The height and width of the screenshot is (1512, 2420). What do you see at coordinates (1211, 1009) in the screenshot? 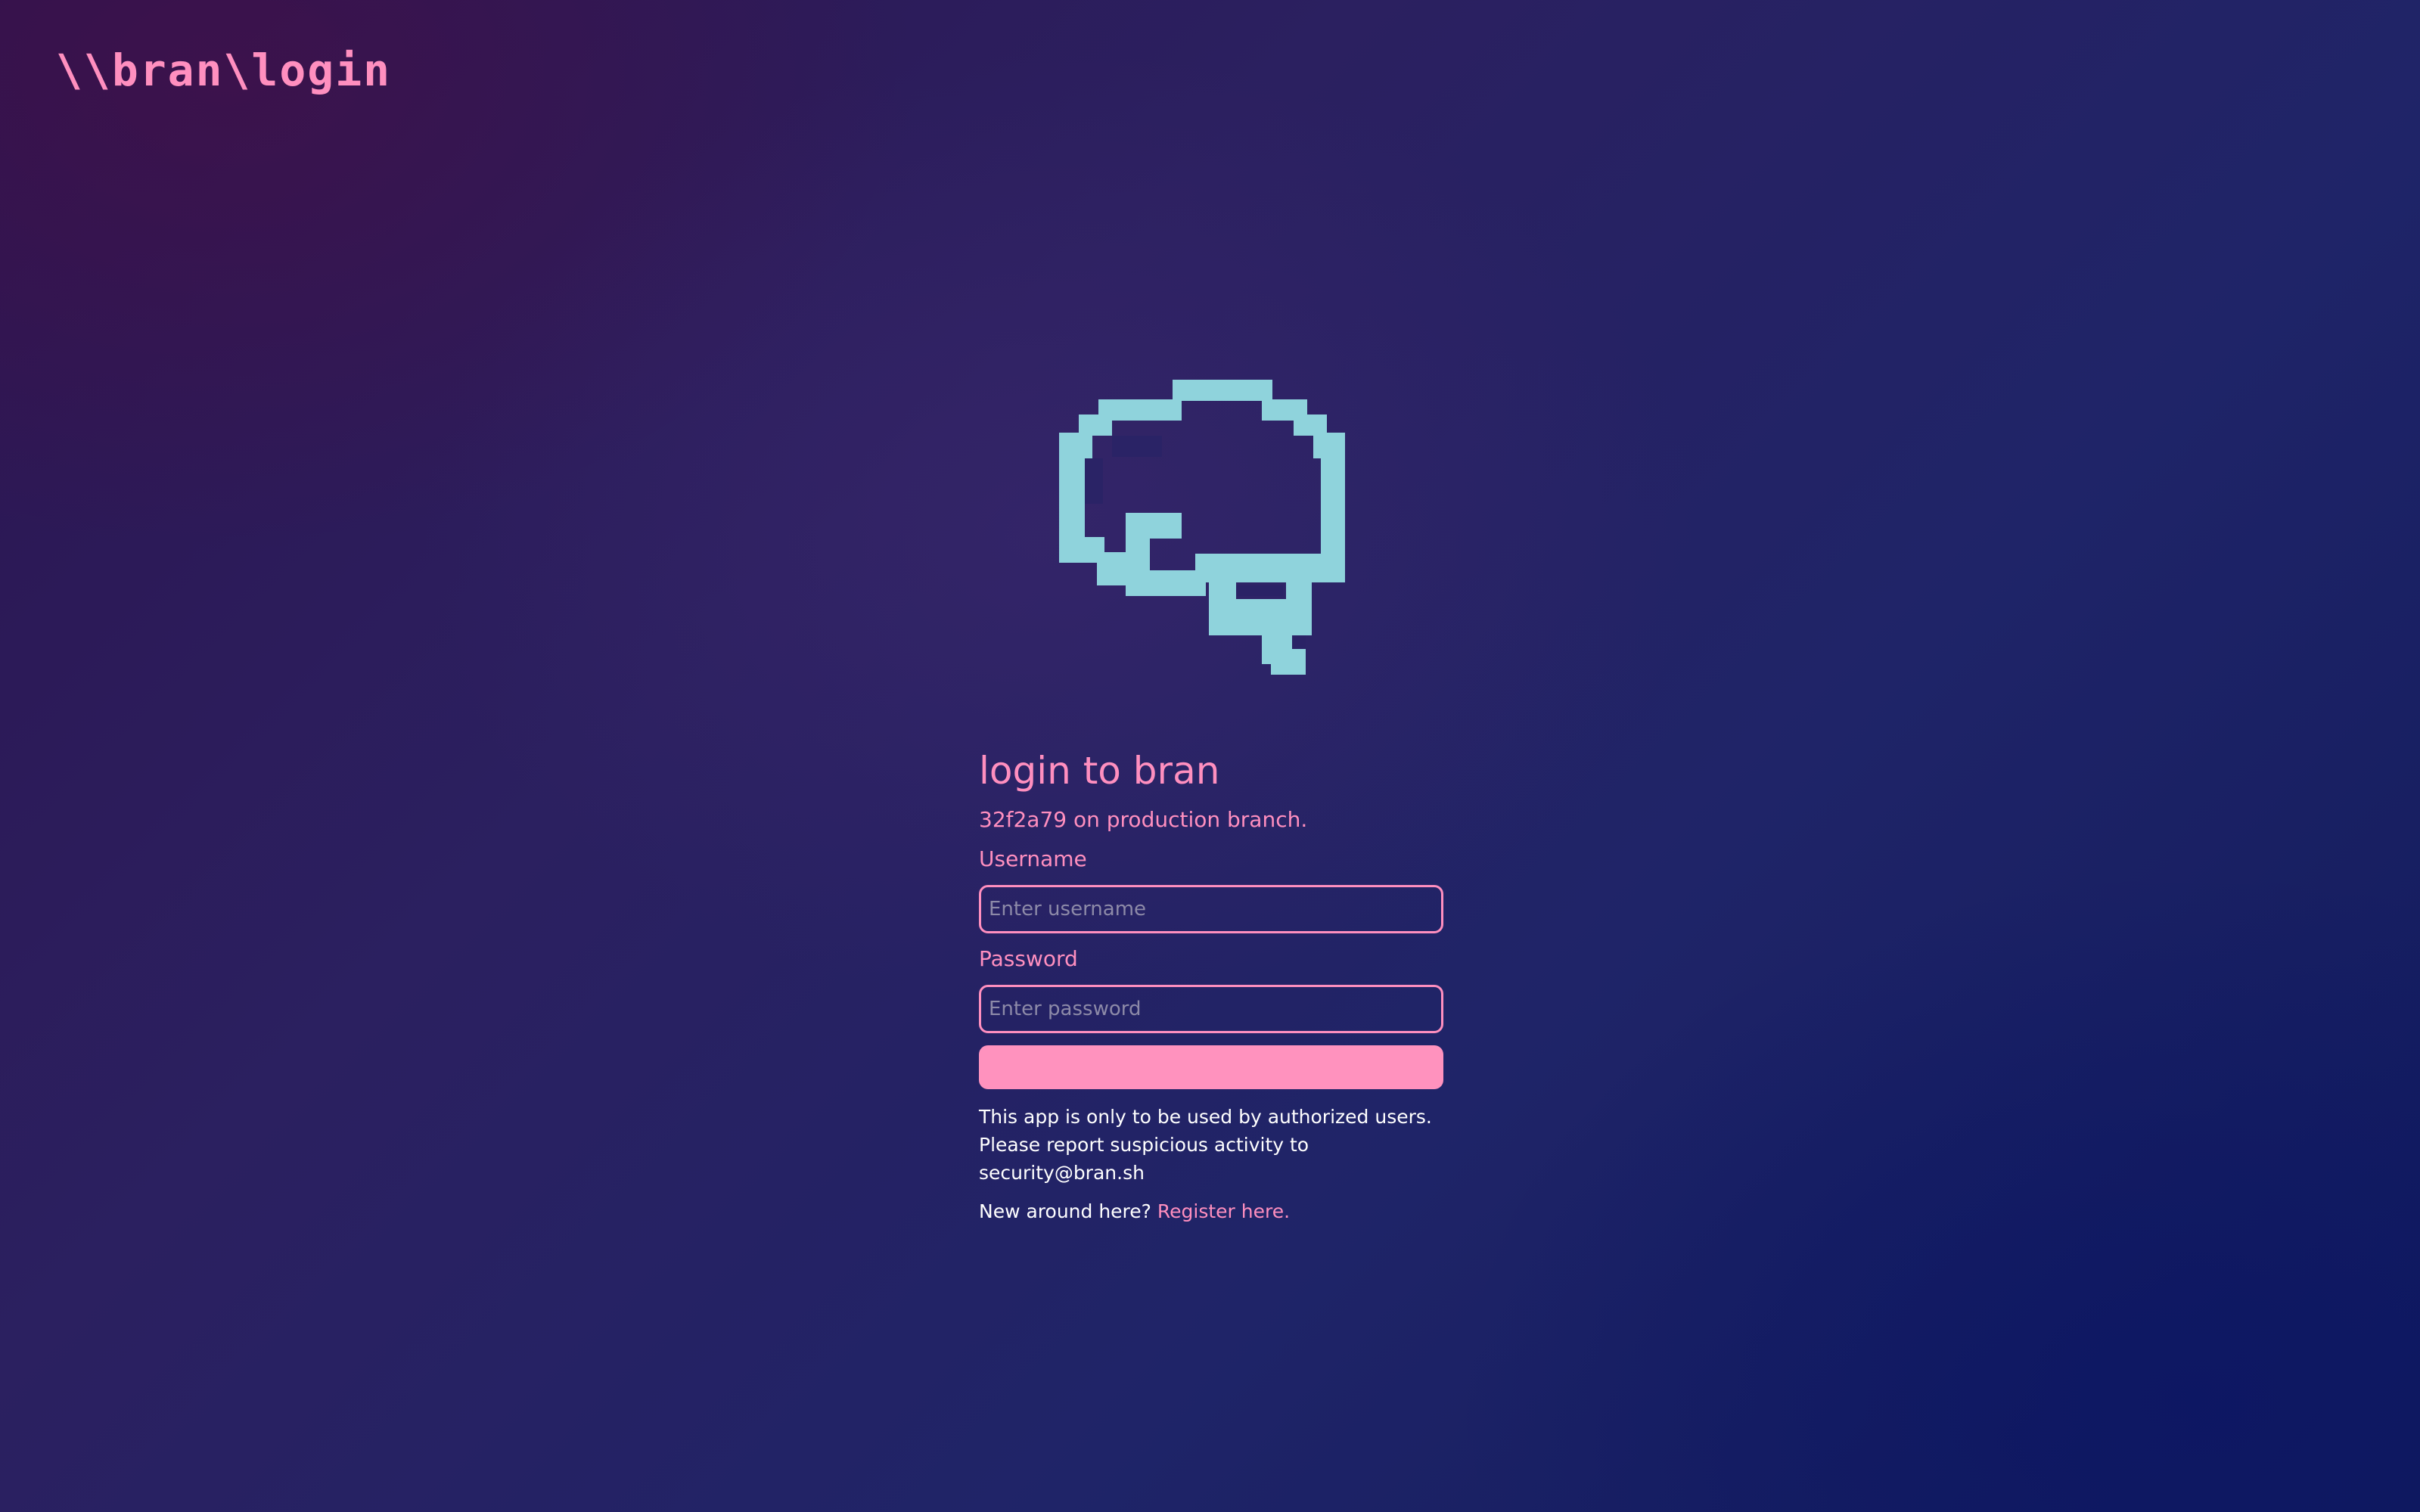
I see `password-input` at bounding box center [1211, 1009].